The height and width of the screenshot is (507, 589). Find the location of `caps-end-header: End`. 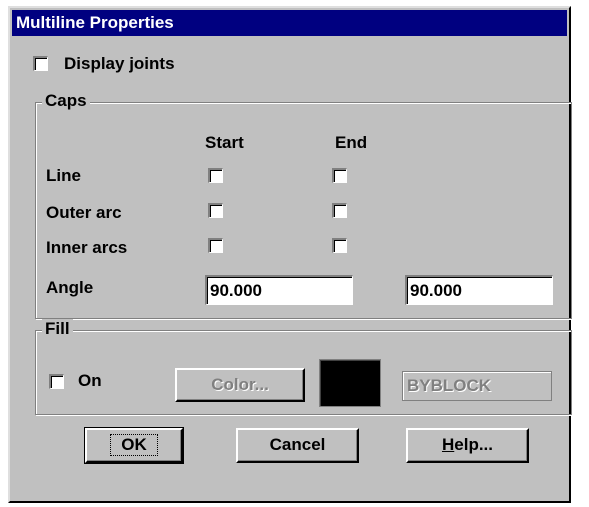

caps-end-header: End is located at coordinates (351, 142).